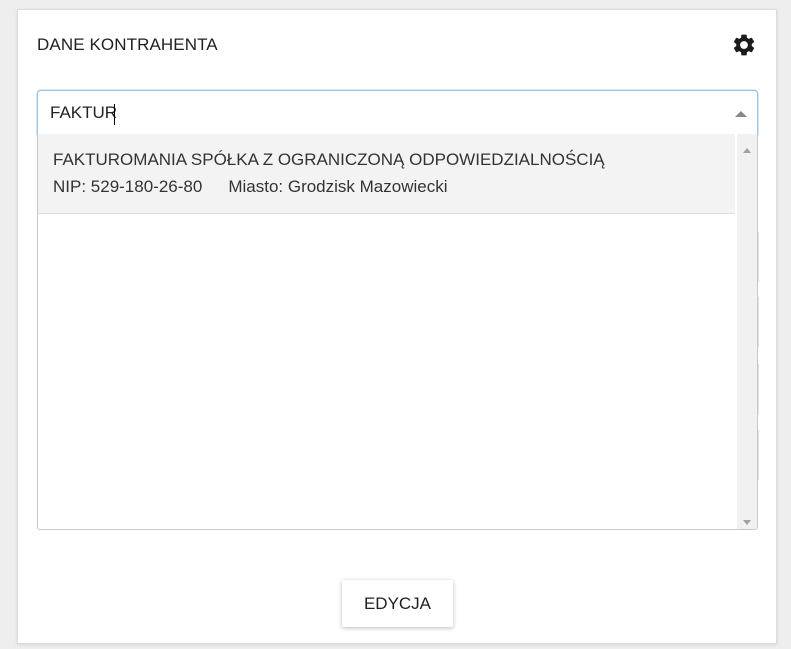 The width and height of the screenshot is (791, 649). I want to click on result-city: Miasto: Grodzisk Mazowiecki, so click(338, 186).